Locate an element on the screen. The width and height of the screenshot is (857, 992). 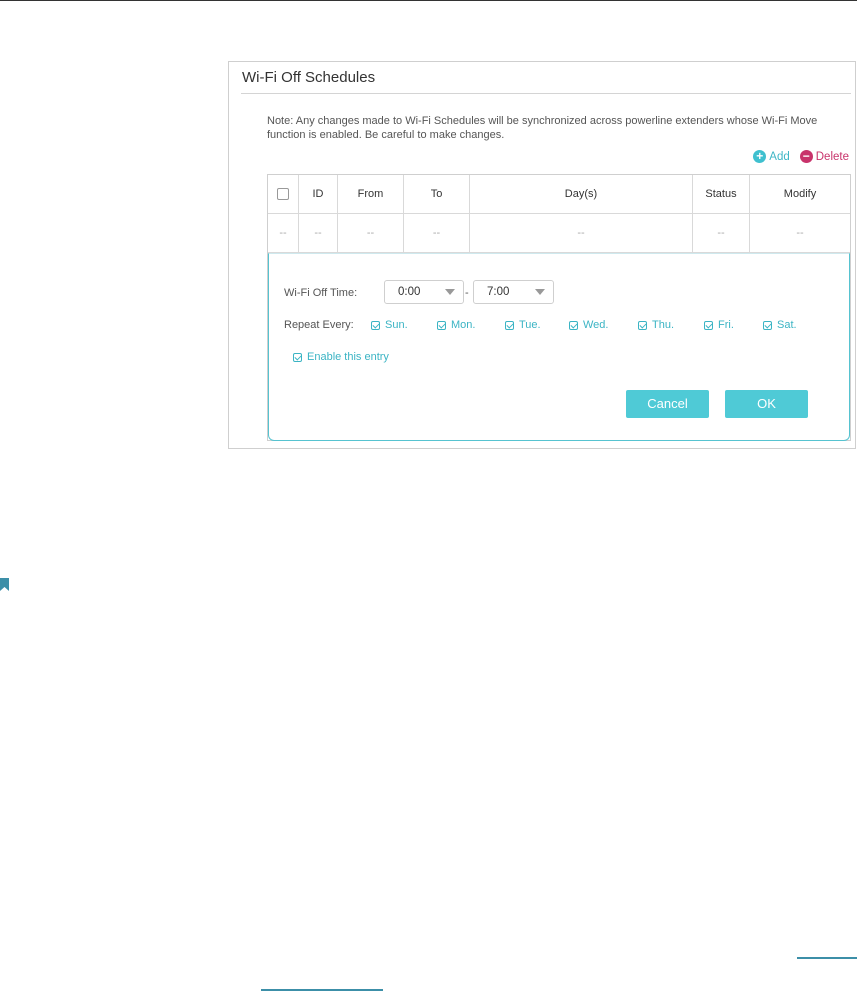
table-header-row: ID From To Day(s) Status Modify is located at coordinates (559, 194).